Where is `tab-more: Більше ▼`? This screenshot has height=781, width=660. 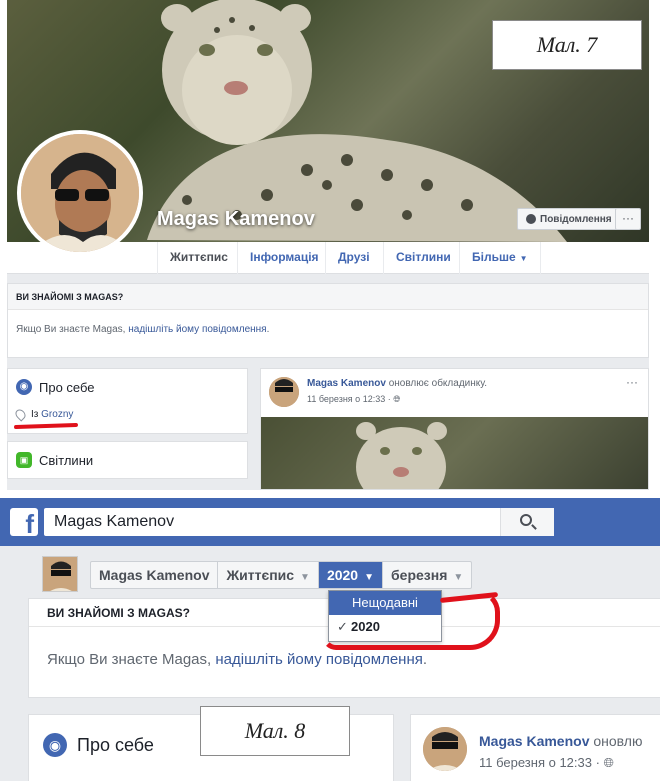 tab-more: Більше ▼ is located at coordinates (500, 258).